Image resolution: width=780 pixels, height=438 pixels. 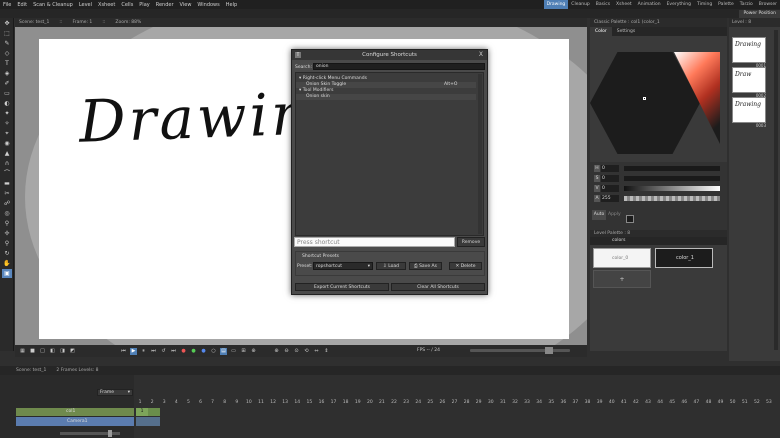 What do you see at coordinates (580, 4) in the screenshot?
I see `room-tab: Cleanup` at bounding box center [580, 4].